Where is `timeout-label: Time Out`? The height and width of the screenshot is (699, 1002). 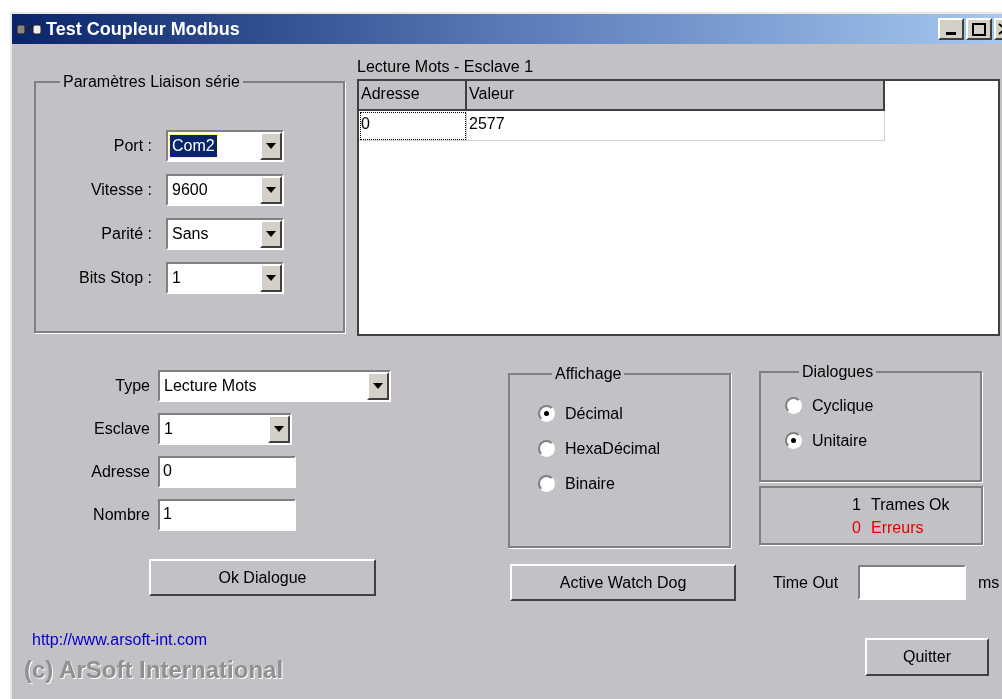
timeout-label: Time Out is located at coordinates (806, 582).